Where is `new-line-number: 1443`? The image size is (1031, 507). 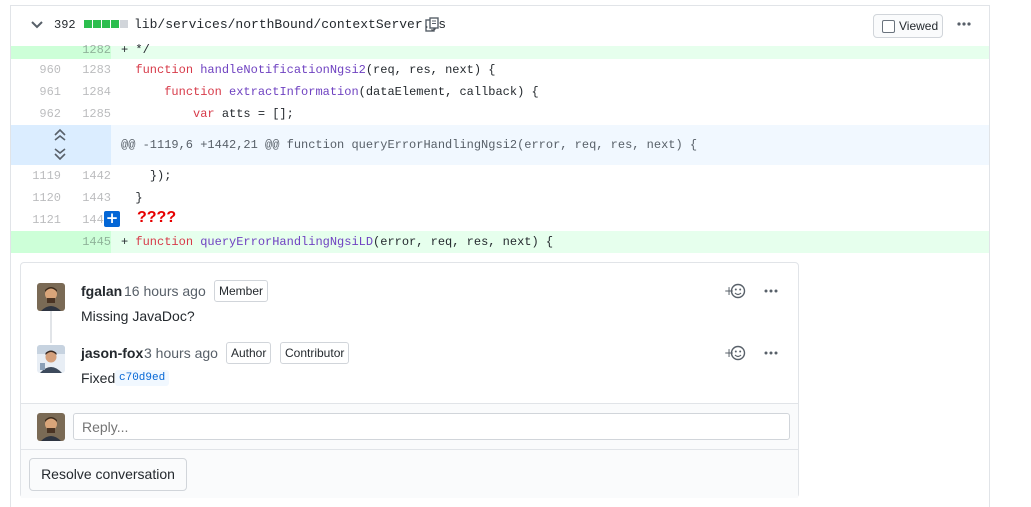
new-line-number: 1443 is located at coordinates (86, 198).